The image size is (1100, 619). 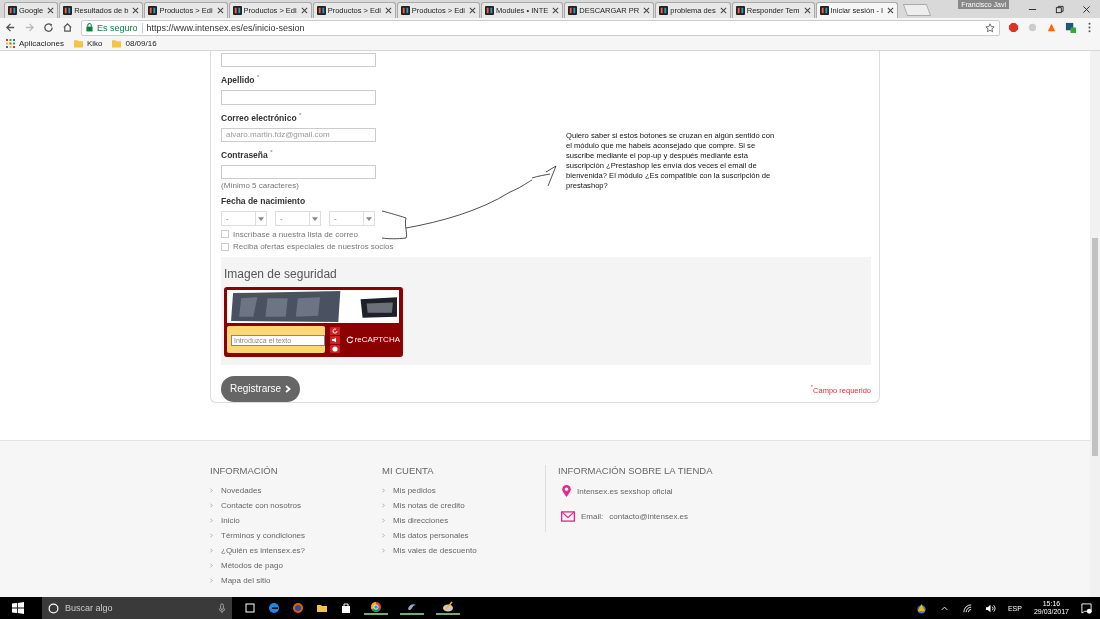 I want to click on notification-icon, so click(x=1086, y=608).